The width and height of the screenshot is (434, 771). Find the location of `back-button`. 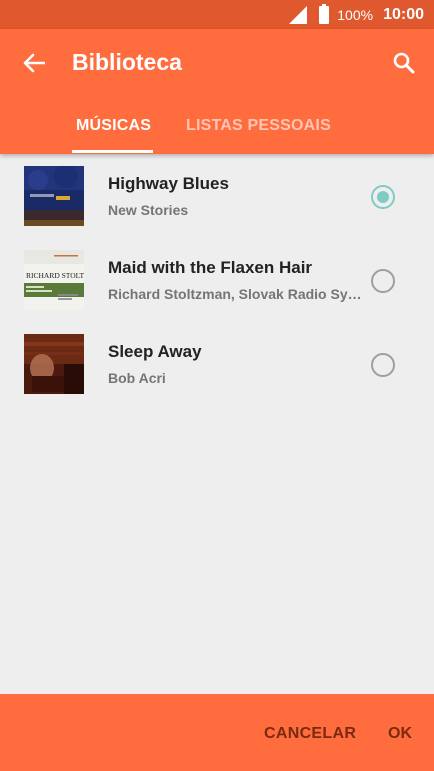

back-button is located at coordinates (34, 63).